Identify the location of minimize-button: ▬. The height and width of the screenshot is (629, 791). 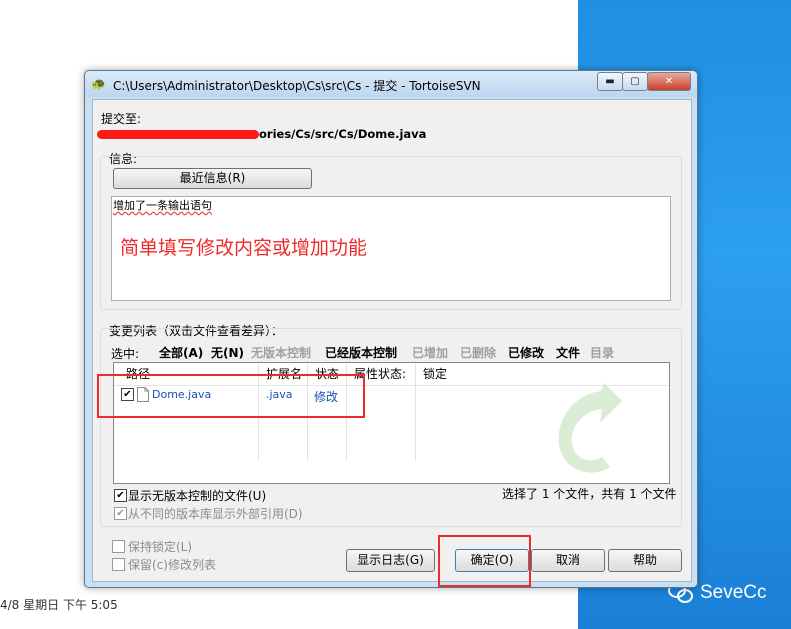
(610, 81).